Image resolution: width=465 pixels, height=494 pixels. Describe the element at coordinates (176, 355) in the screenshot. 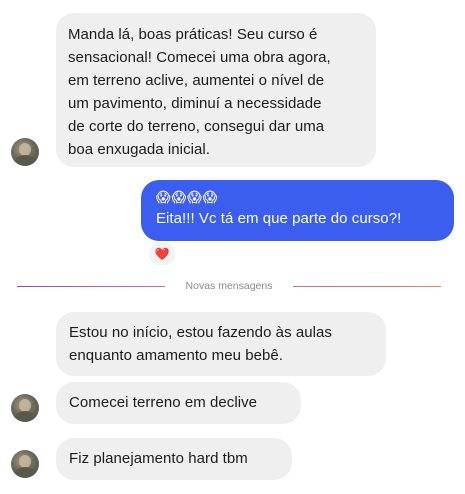

I see `message-text-line: enquanto amamento meu bebê.` at that location.